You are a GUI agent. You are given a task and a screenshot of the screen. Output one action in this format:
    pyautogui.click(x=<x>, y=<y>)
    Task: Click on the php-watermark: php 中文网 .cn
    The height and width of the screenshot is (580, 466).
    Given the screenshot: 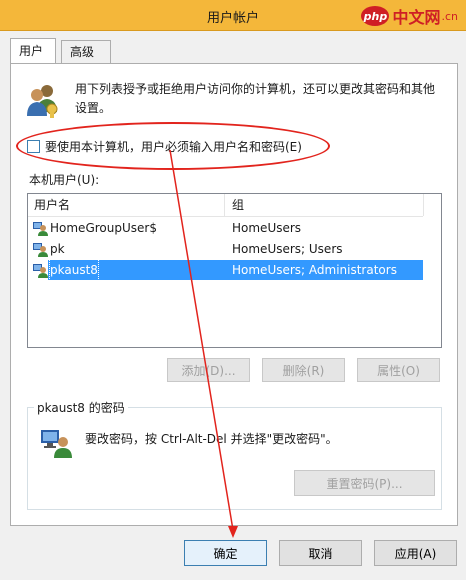 What is the action you would take?
    pyautogui.click(x=409, y=16)
    